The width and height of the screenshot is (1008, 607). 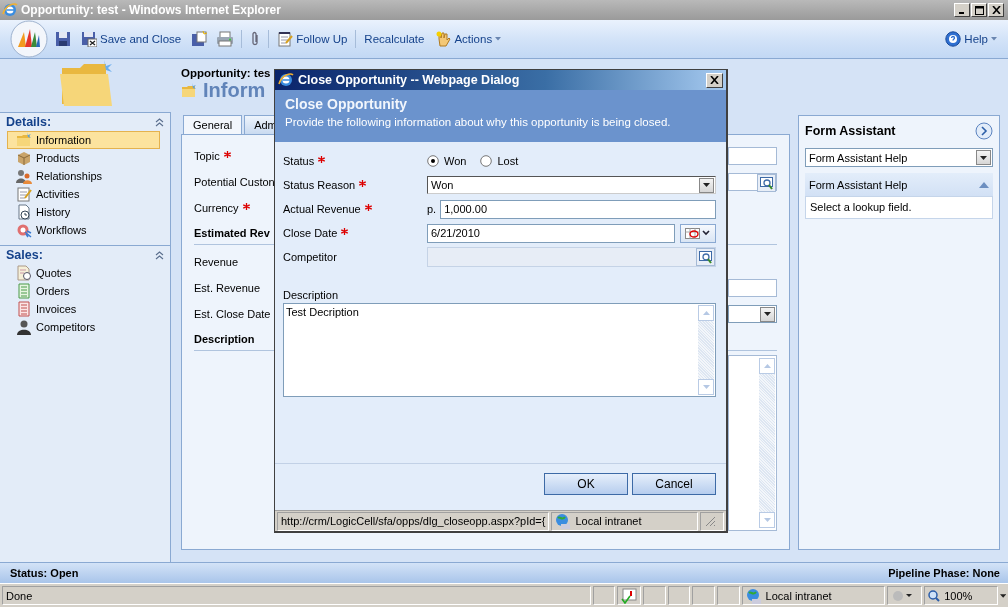 What do you see at coordinates (899, 157) in the screenshot?
I see `assistant-select: Form Assistant Help` at bounding box center [899, 157].